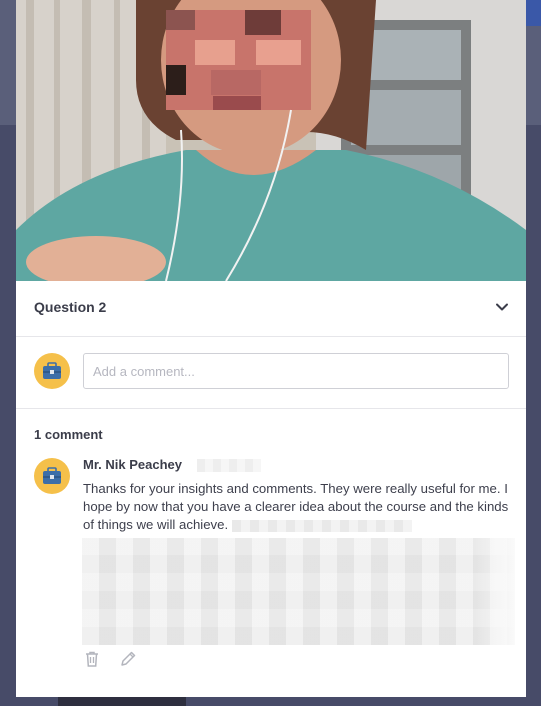 Image resolution: width=541 pixels, height=706 pixels. I want to click on comment-input, so click(296, 371).